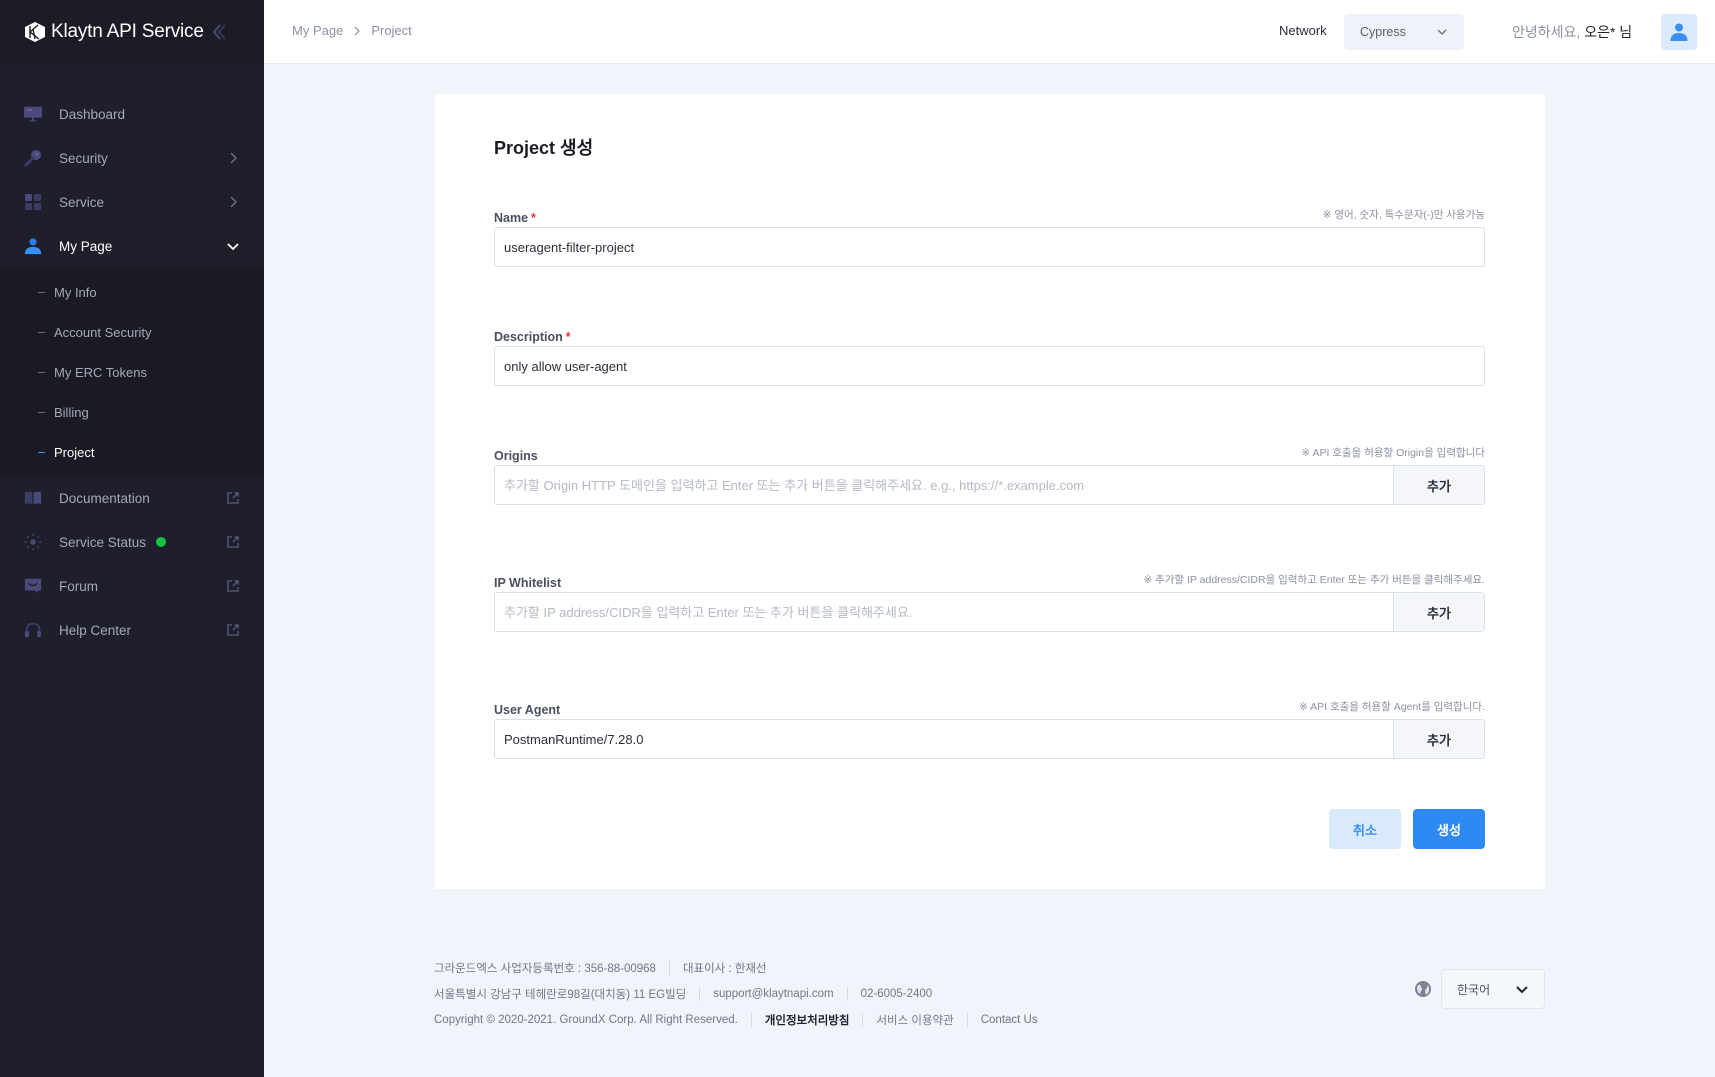 The width and height of the screenshot is (1715, 1077). I want to click on submenu-item-label: Account Security, so click(103, 332).